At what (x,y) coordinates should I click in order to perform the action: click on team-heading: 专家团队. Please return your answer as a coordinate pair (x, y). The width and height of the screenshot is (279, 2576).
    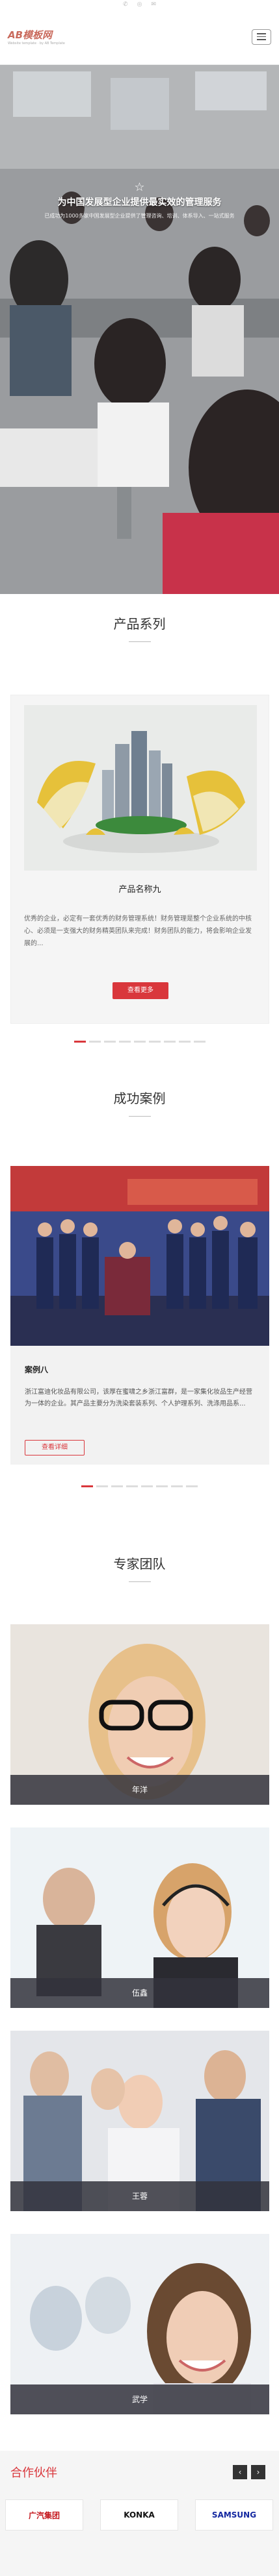
    Looking at the image, I should click on (139, 1568).